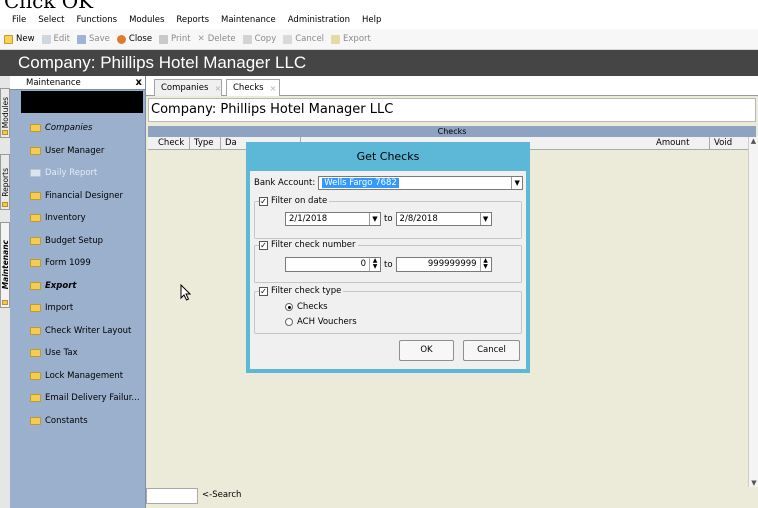 The width and height of the screenshot is (758, 508). Describe the element at coordinates (5, 265) in the screenshot. I see `tab-maintenance: Maintenanc` at that location.